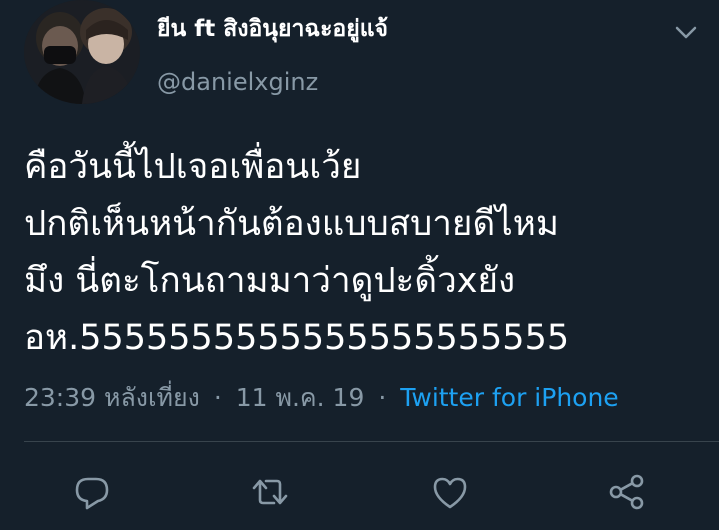  What do you see at coordinates (371, 441) in the screenshot?
I see `divider` at bounding box center [371, 441].